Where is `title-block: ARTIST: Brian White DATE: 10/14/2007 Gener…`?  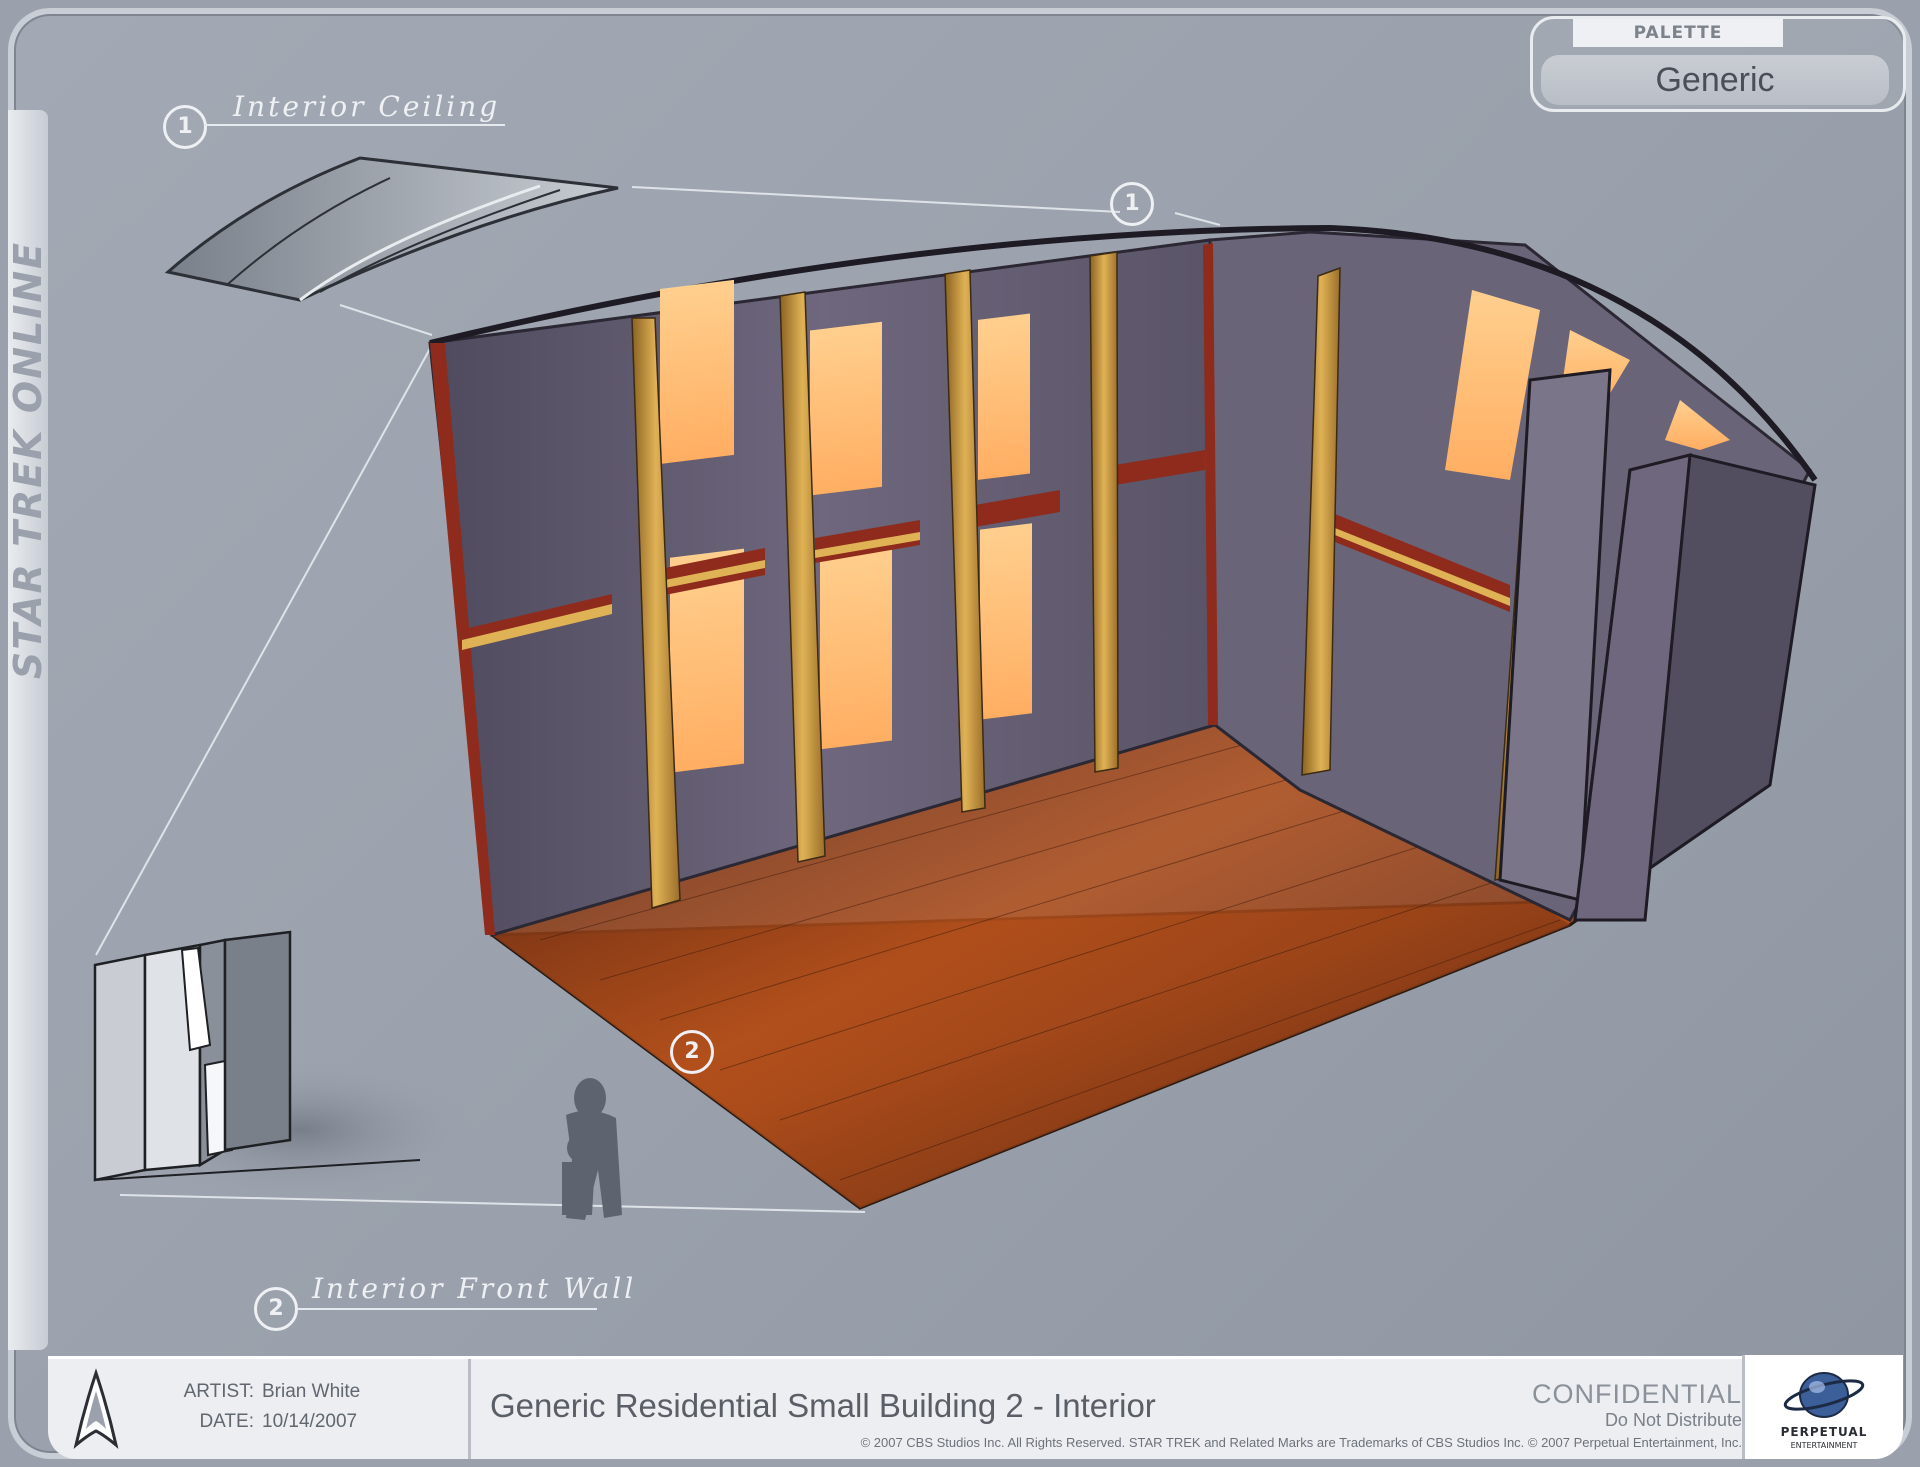 title-block: ARTIST: Brian White DATE: 10/14/2007 Gener… is located at coordinates (975, 1407).